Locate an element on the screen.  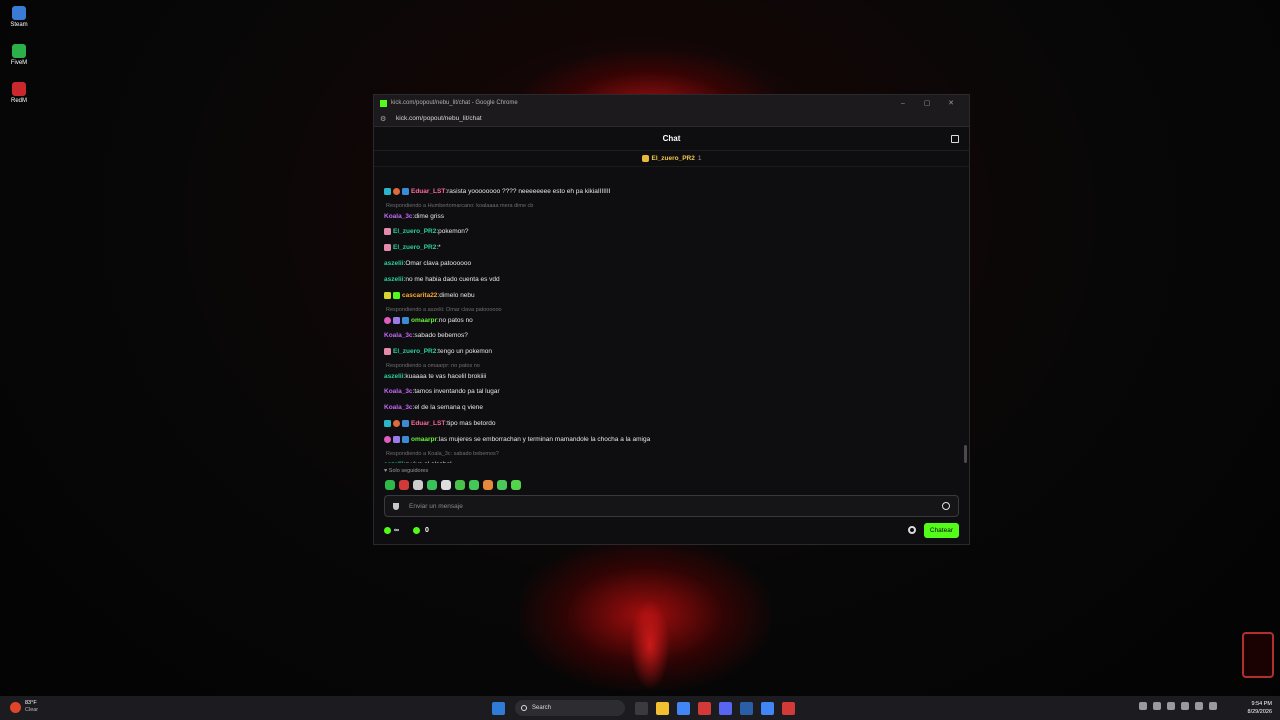
reply-context: Respondiendo a omaarpr: no patos no is located at coordinates (432, 366).